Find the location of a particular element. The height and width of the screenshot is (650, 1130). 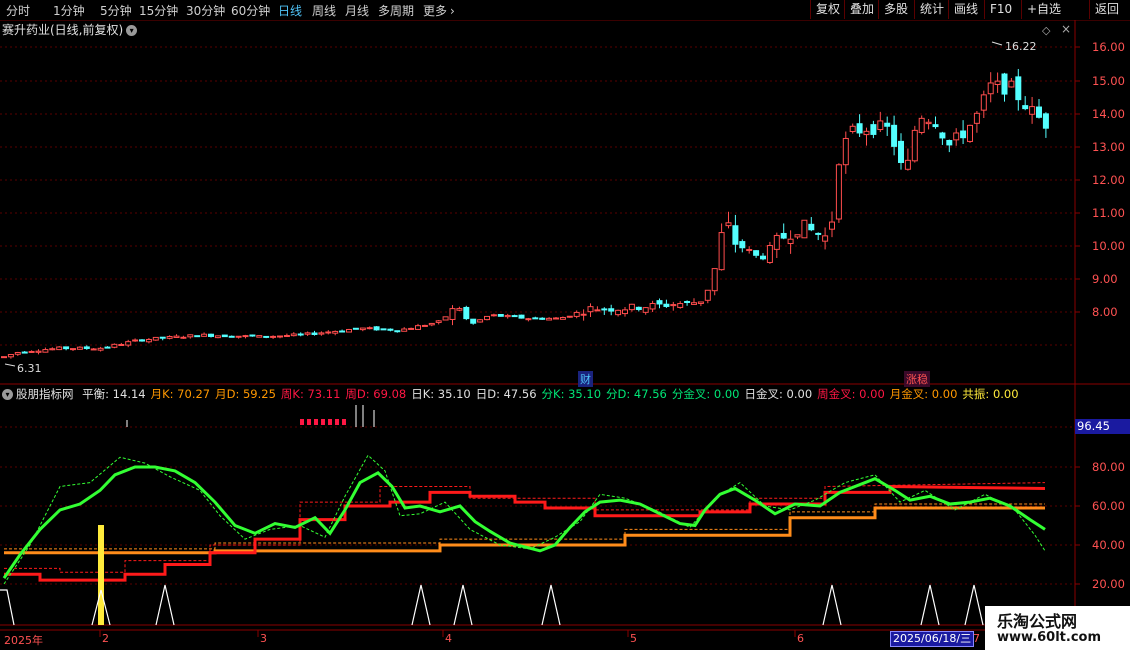

watermark-url: www.60lt.com is located at coordinates (1049, 637).